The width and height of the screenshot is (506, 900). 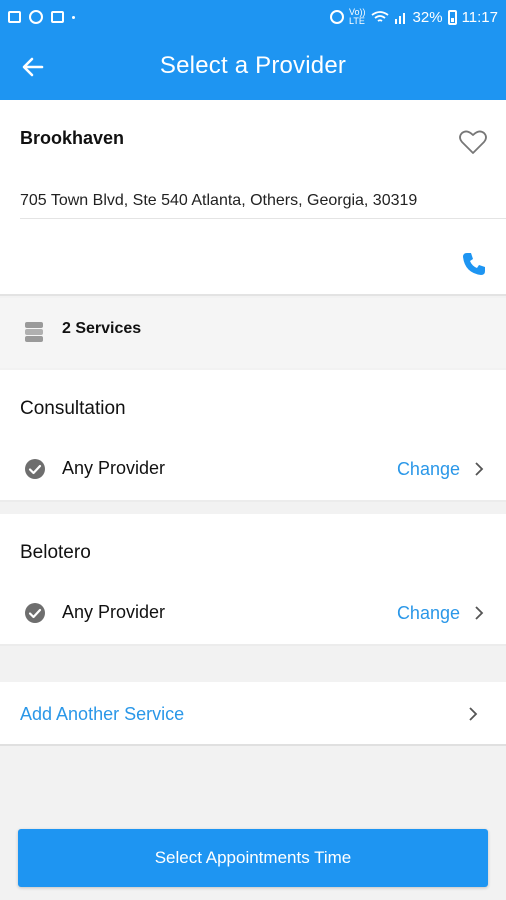 I want to click on services-summary: 2 Services, so click(x=253, y=333).